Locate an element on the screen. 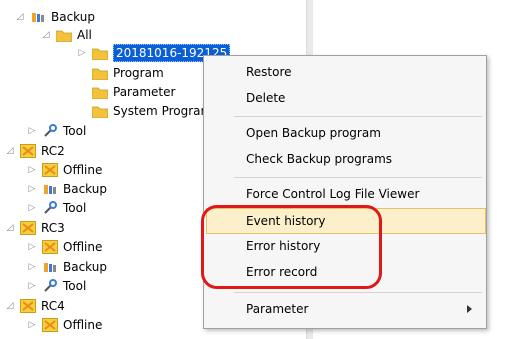  menu-item-label: Parameter is located at coordinates (277, 309).